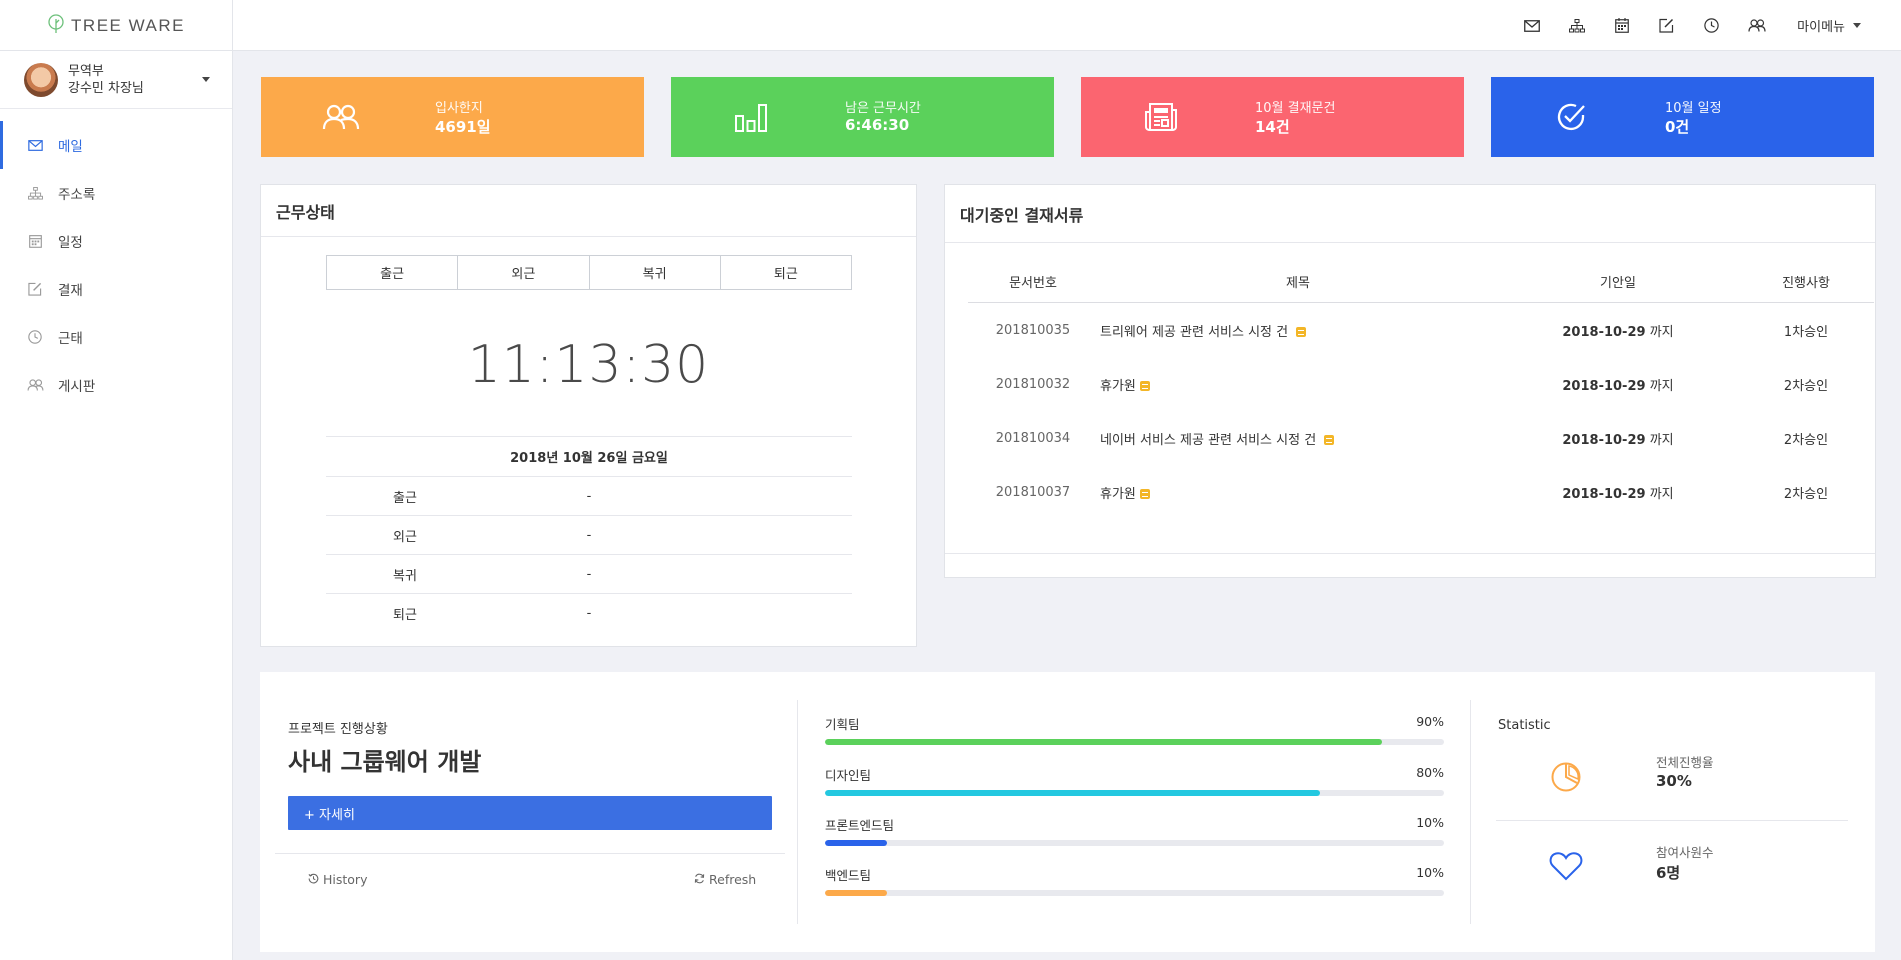 The height and width of the screenshot is (960, 1901). Describe the element at coordinates (1134, 780) in the screenshot. I see `progress-design: 디자인팀 80%` at that location.